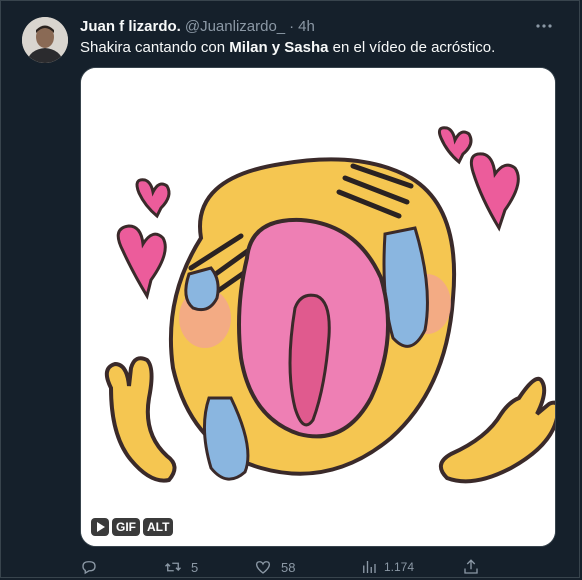  What do you see at coordinates (274, 567) in the screenshot?
I see `like-button: 58` at bounding box center [274, 567].